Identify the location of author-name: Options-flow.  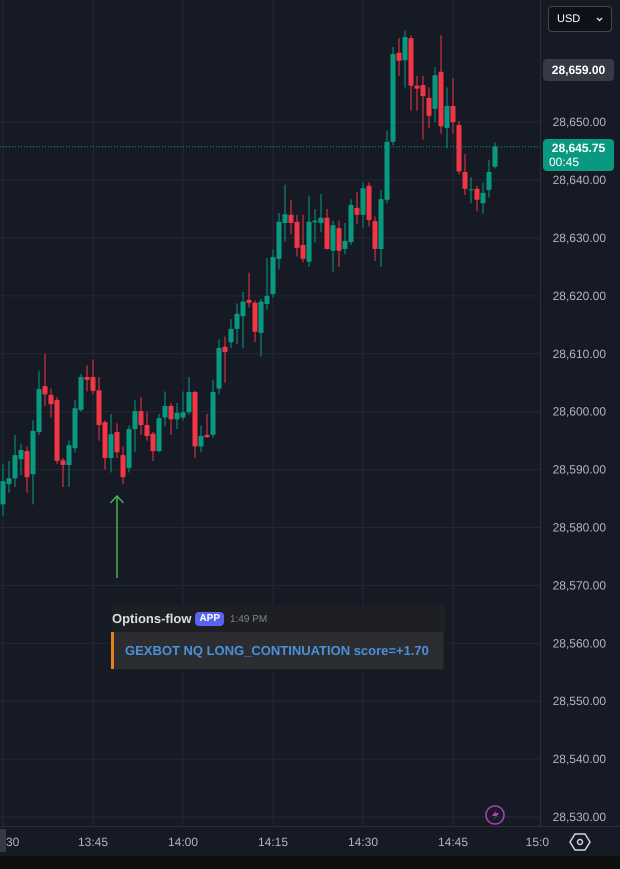
(152, 619).